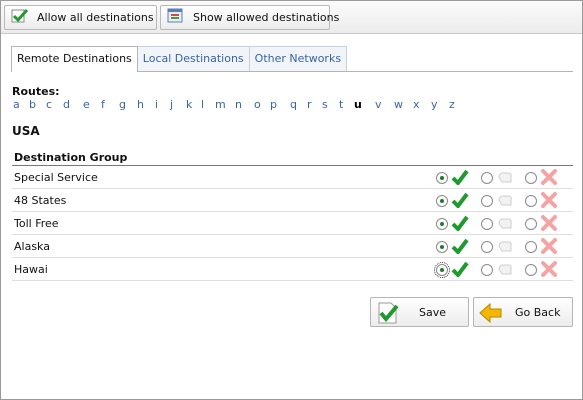 The width and height of the screenshot is (583, 400). I want to click on route-letter-u: u, so click(358, 104).